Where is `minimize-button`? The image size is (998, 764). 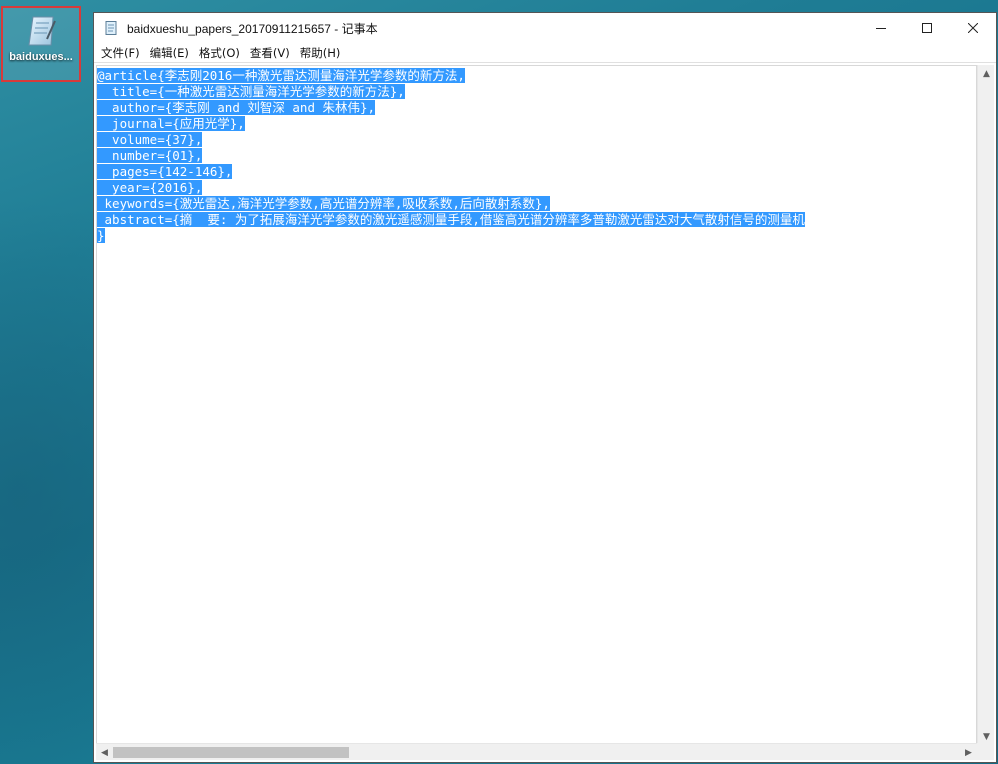 minimize-button is located at coordinates (881, 28).